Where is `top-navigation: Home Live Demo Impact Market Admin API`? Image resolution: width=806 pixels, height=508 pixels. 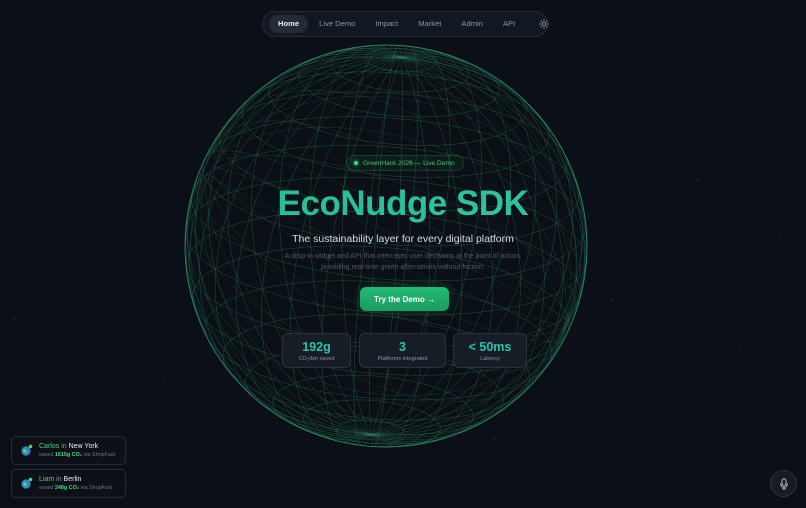 top-navigation: Home Live Demo Impact Market Admin API is located at coordinates (406, 24).